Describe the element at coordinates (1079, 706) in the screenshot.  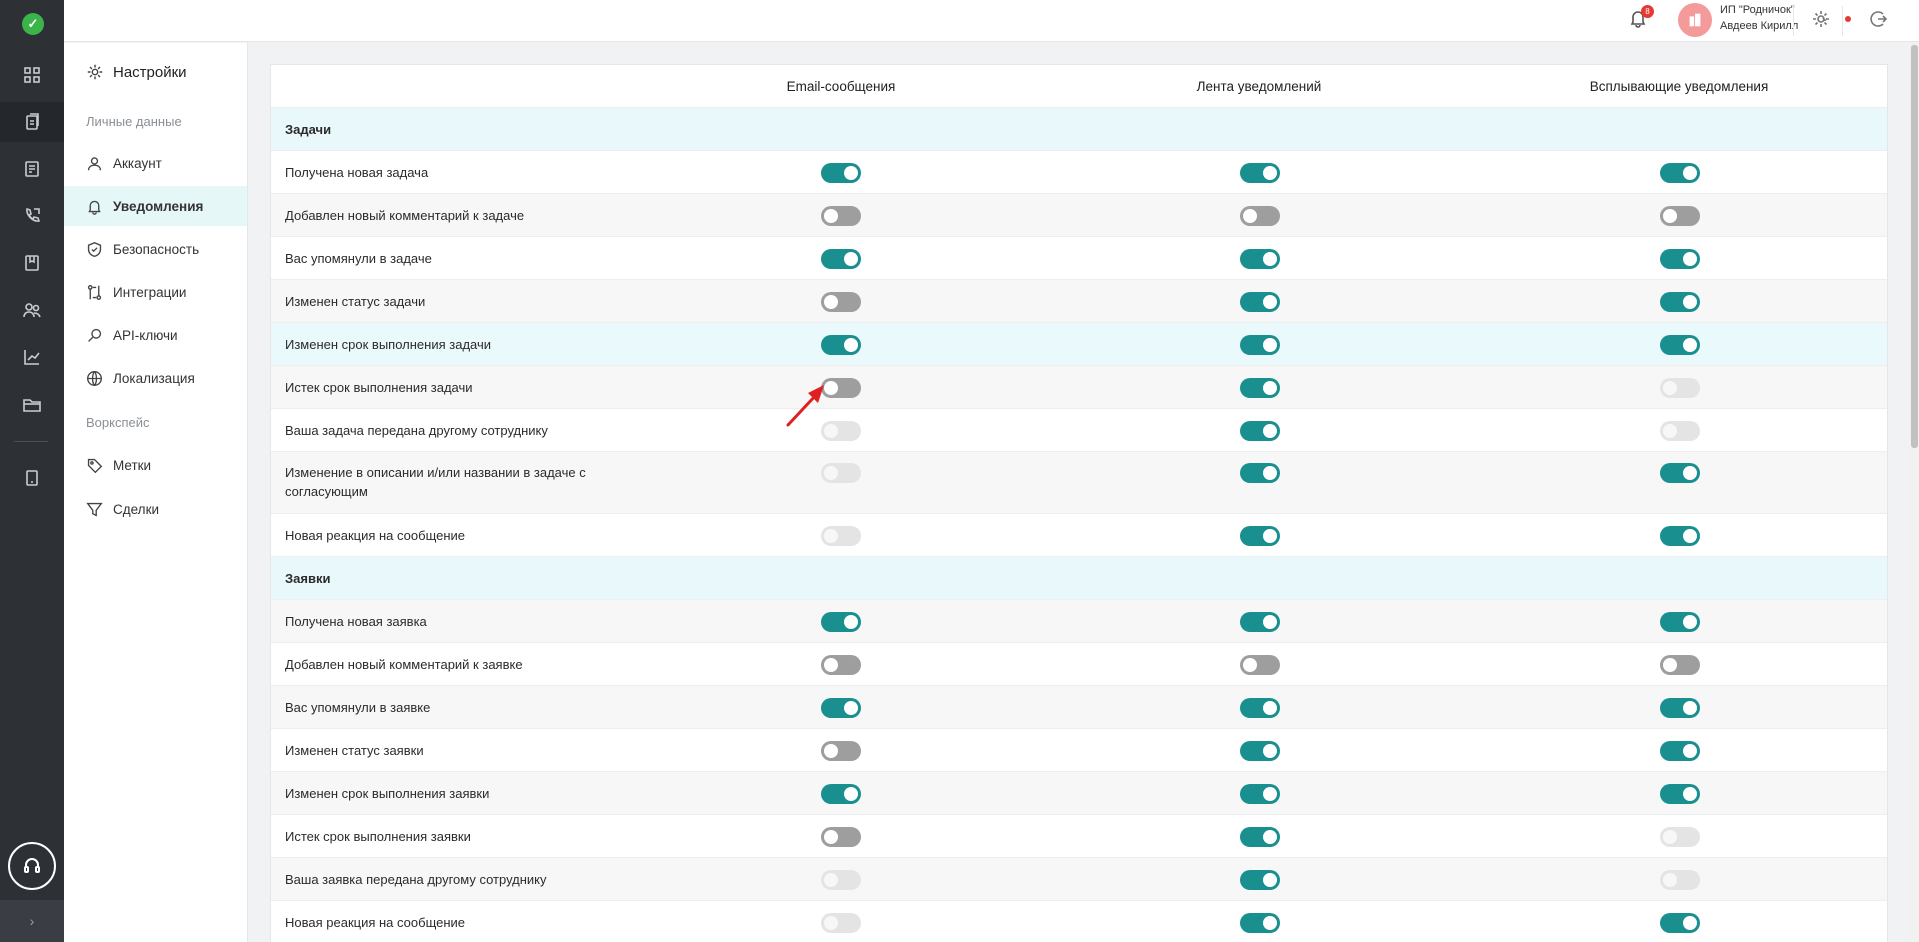
I see `table-row: Вас упомянули в заявке` at that location.